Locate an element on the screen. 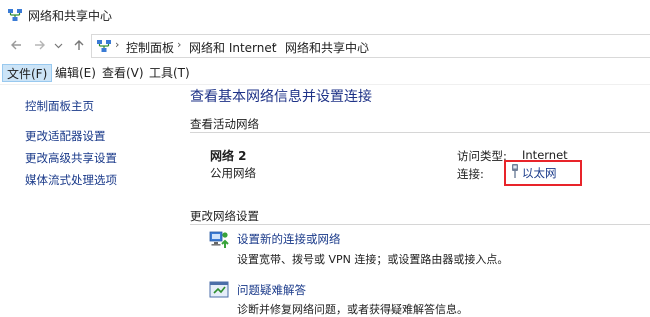 This screenshot has width=650, height=317. arrow-up-icon is located at coordinates (79, 45).